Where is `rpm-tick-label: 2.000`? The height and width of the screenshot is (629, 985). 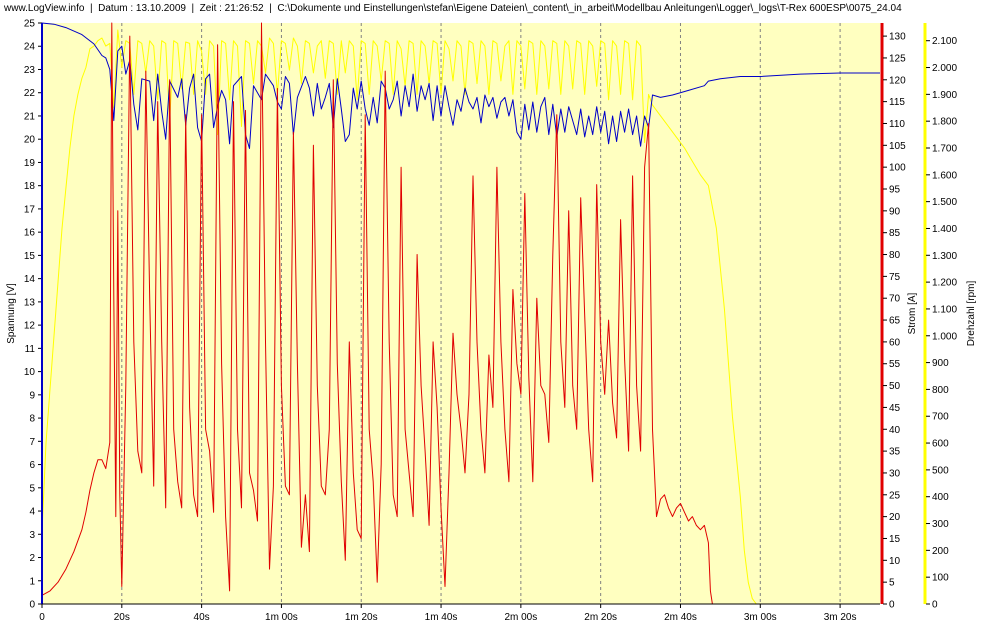 rpm-tick-label: 2.000 is located at coordinates (944, 68).